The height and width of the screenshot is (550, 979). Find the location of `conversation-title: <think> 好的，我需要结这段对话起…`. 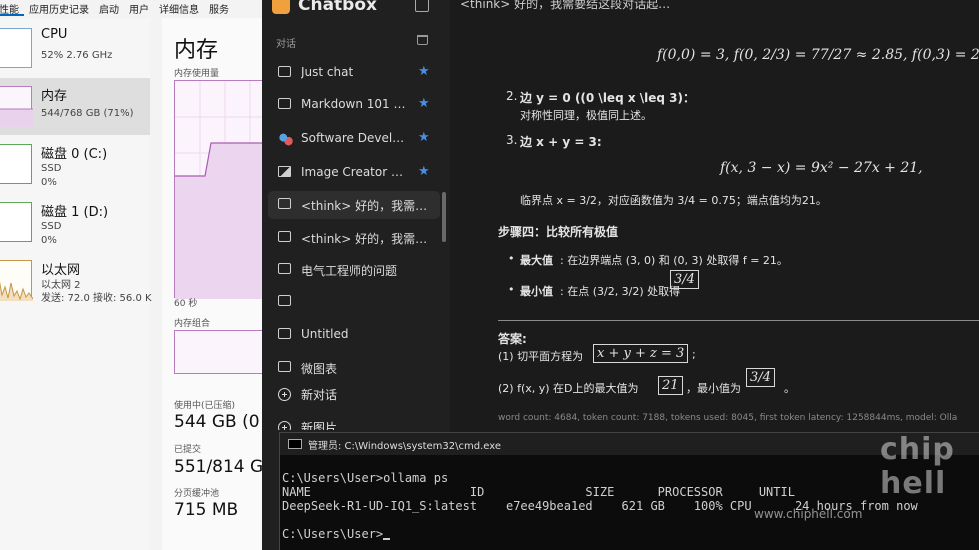

conversation-title: <think> 好的，我需要结这段对话起… is located at coordinates (565, 5).